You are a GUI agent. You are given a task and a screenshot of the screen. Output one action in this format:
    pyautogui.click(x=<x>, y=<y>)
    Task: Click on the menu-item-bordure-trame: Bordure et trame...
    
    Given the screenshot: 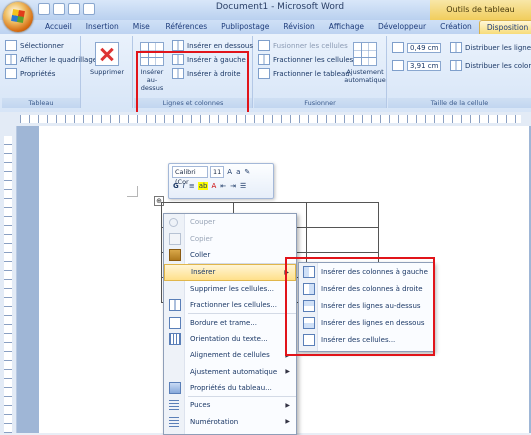 What is the action you would take?
    pyautogui.click(x=230, y=322)
    